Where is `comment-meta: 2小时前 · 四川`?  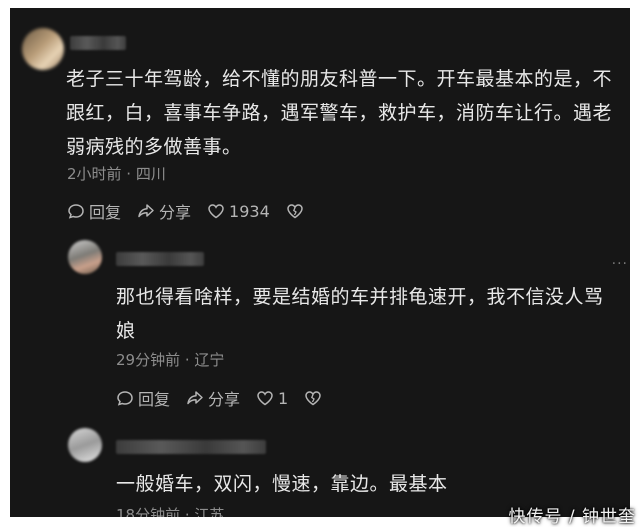 comment-meta: 2小时前 · 四川 is located at coordinates (116, 174).